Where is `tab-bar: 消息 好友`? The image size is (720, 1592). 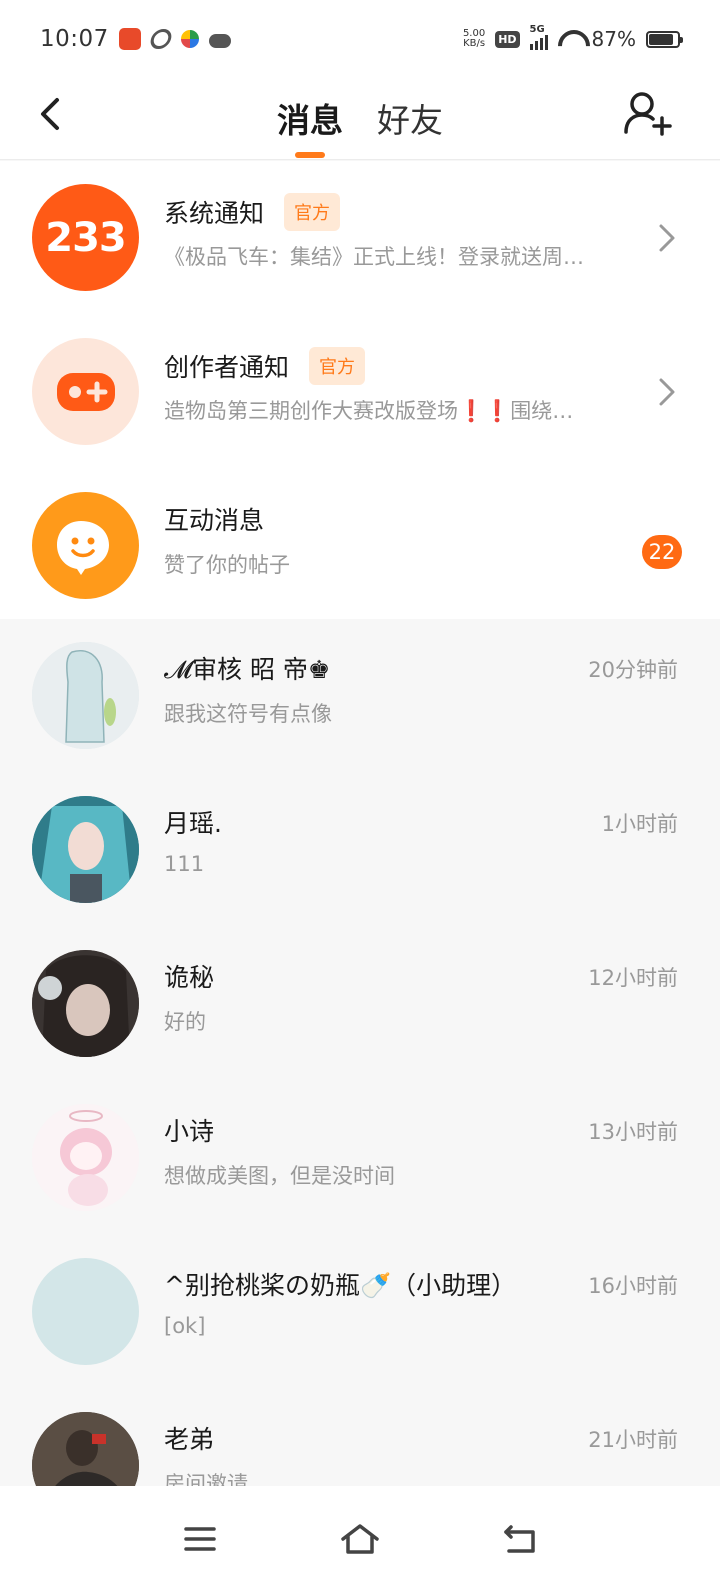
tab-bar: 消息 好友 is located at coordinates (360, 118).